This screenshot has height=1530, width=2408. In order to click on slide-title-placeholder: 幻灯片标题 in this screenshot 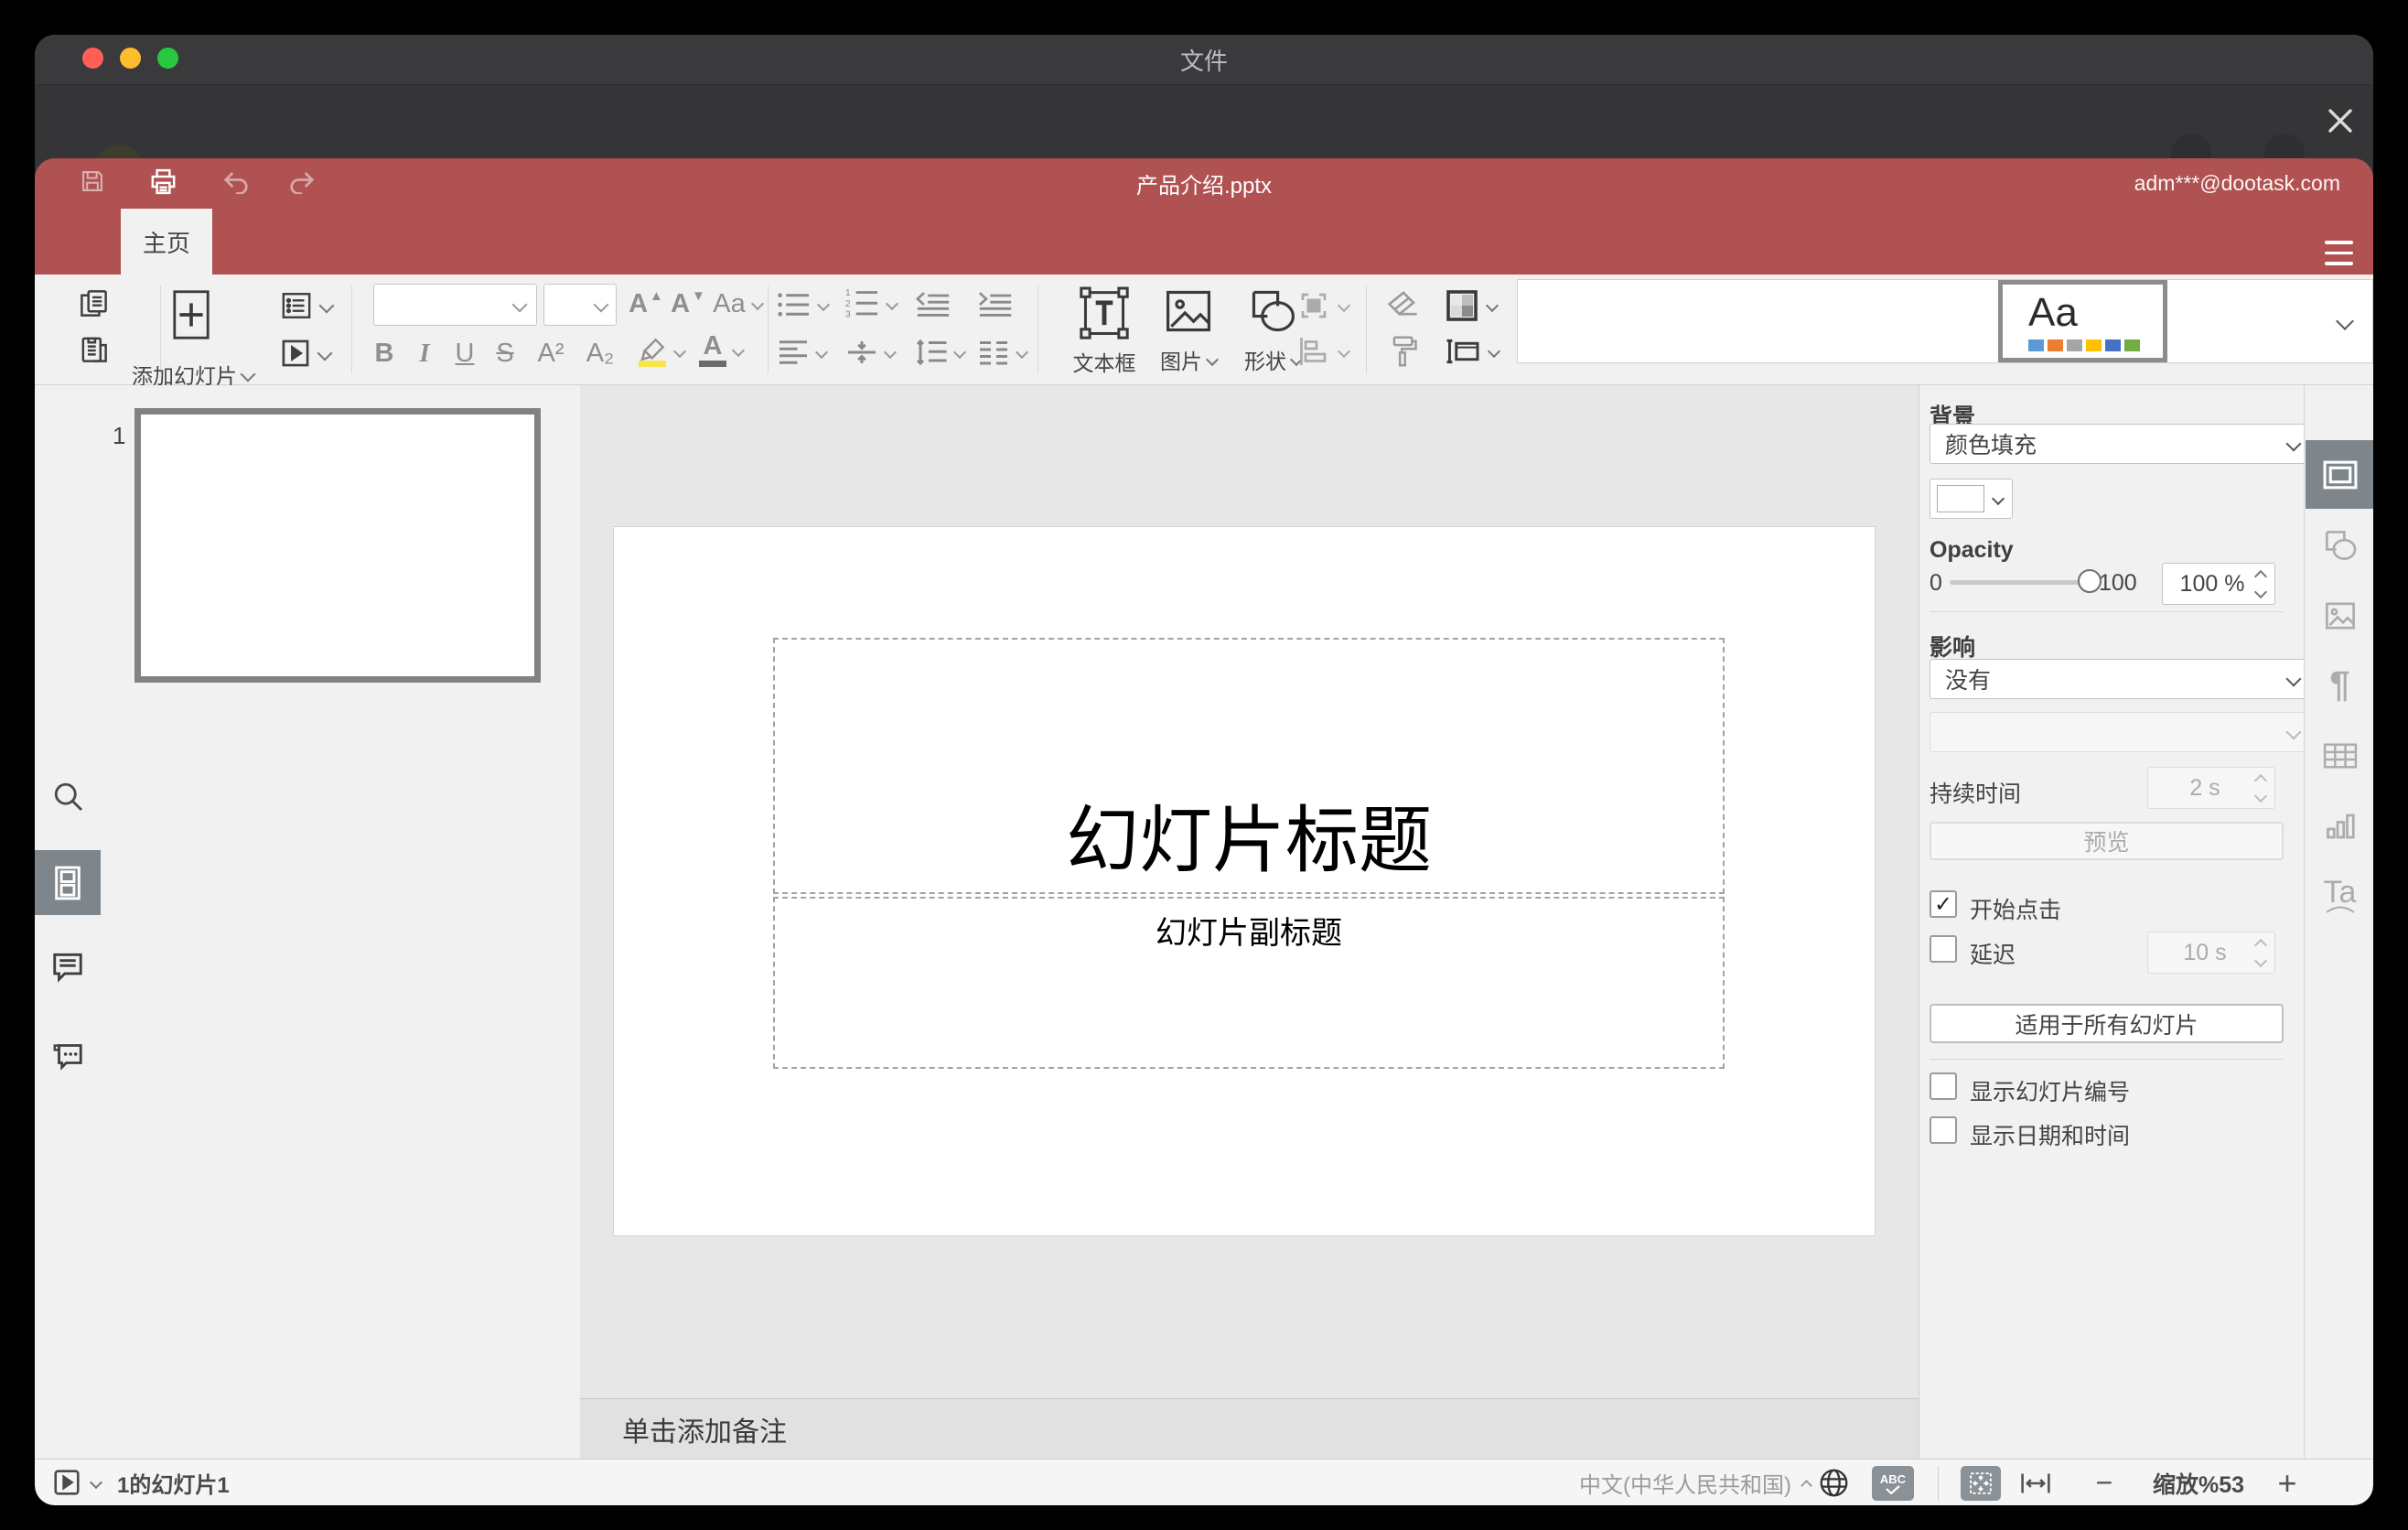, I will do `click(1249, 766)`.